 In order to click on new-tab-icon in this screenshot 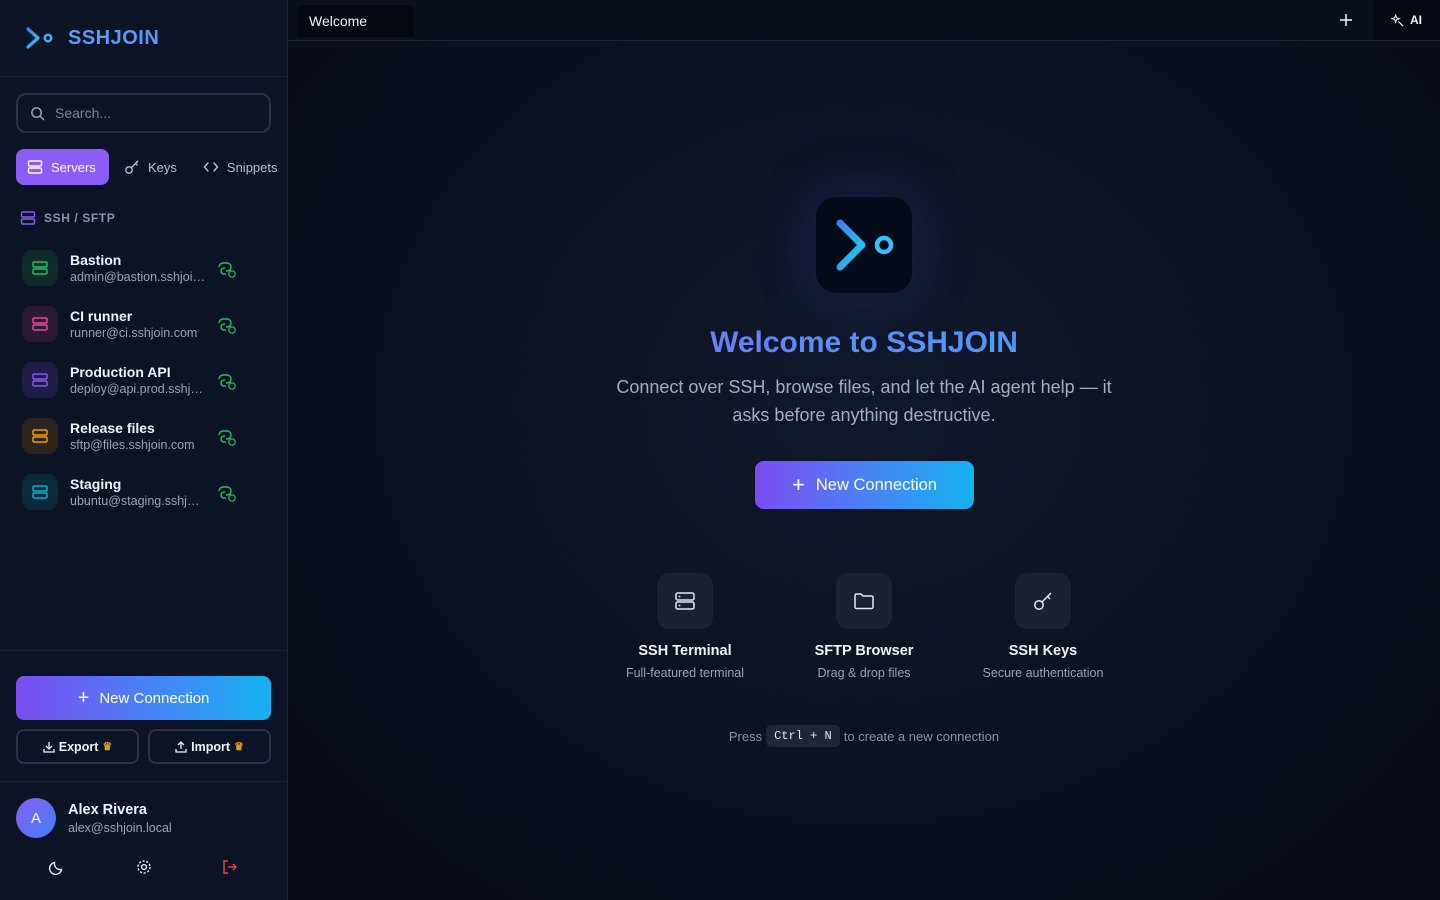, I will do `click(1346, 20)`.